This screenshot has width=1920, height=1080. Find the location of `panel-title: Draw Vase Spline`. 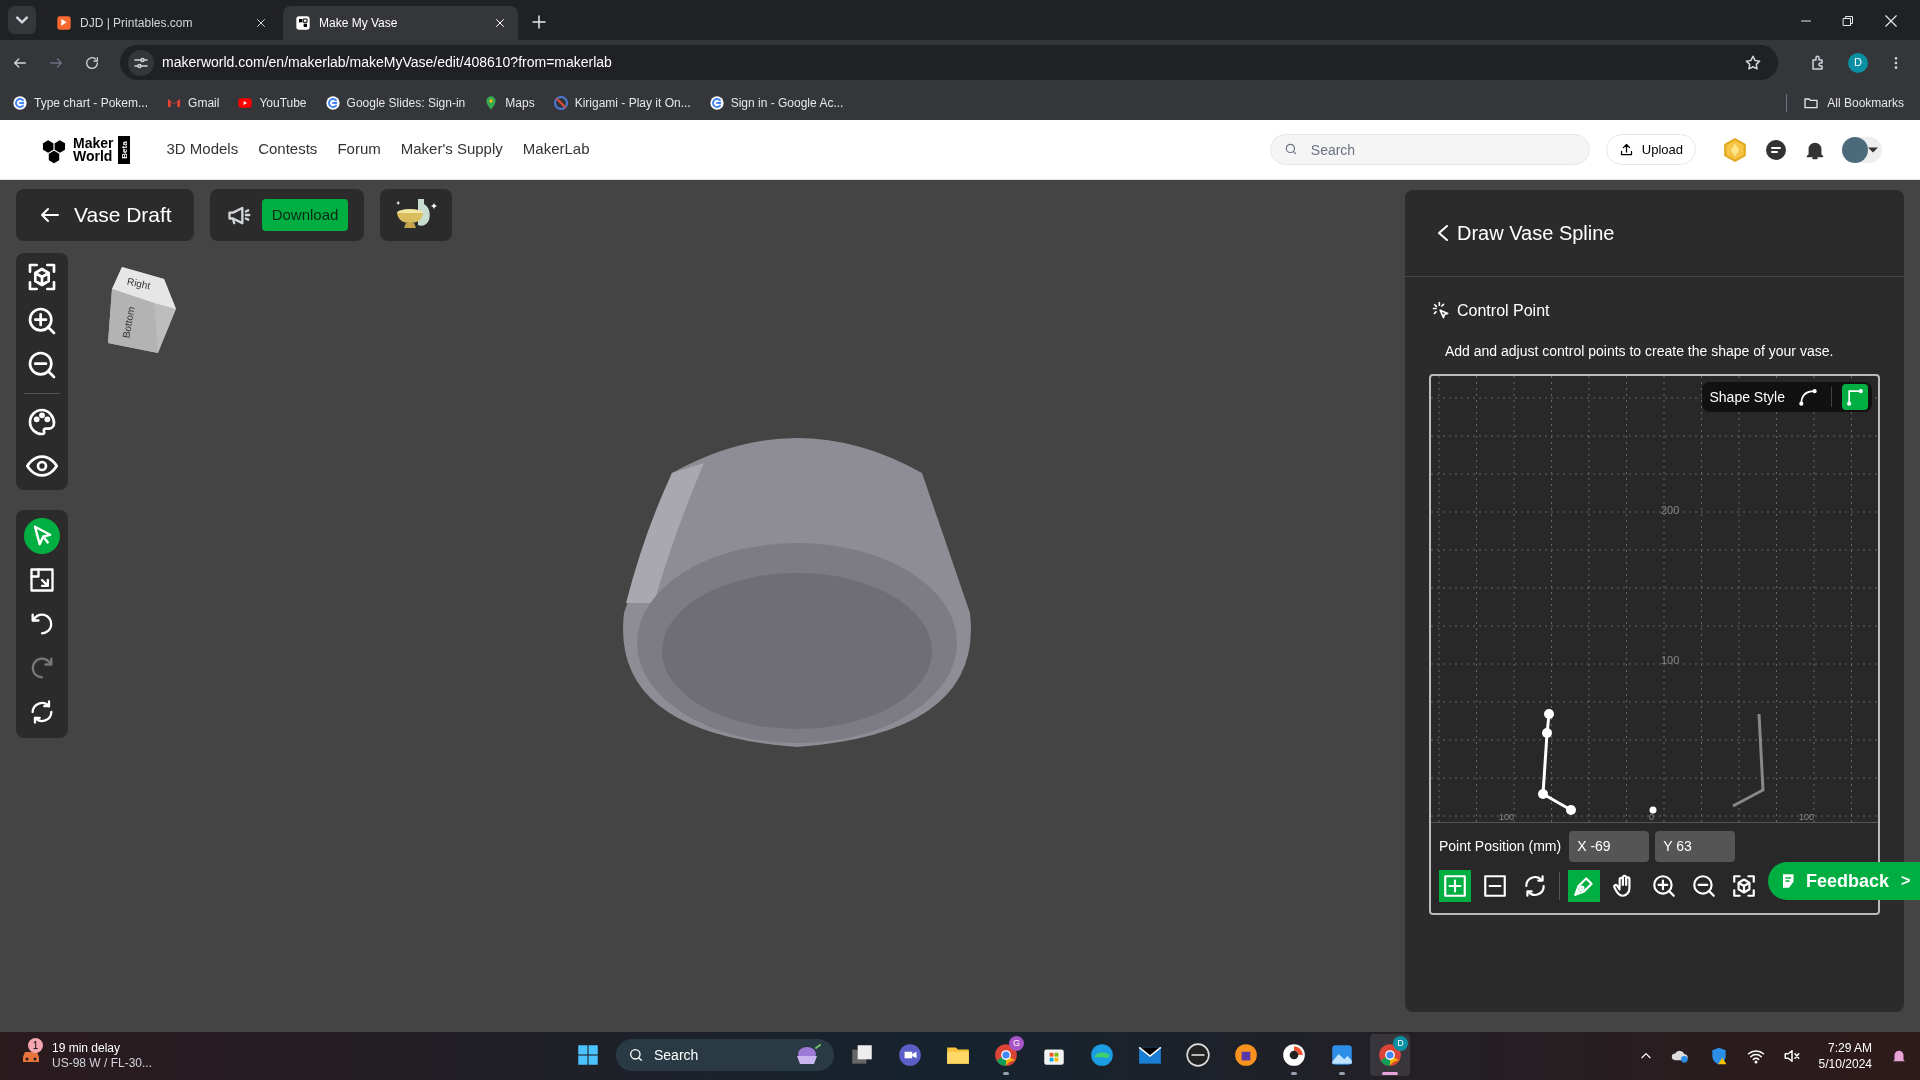

panel-title: Draw Vase Spline is located at coordinates (1536, 233).